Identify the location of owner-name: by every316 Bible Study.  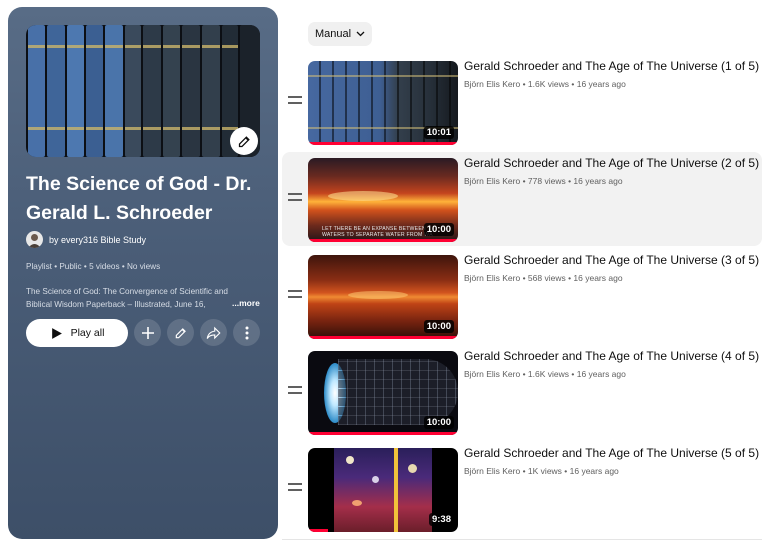
(97, 240).